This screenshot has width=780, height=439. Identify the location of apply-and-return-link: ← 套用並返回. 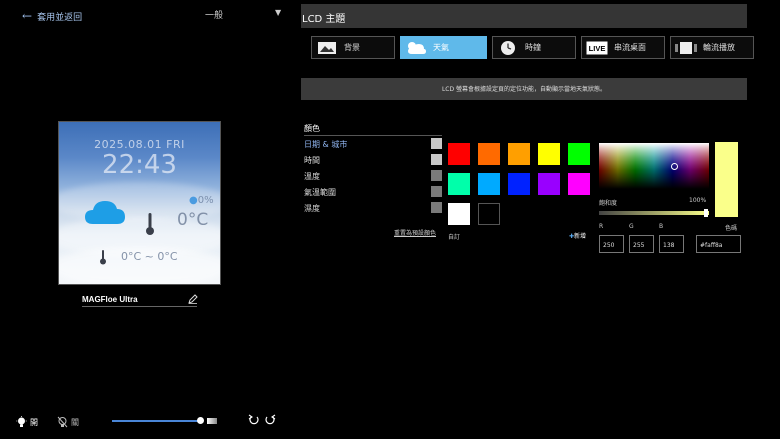
(52, 16).